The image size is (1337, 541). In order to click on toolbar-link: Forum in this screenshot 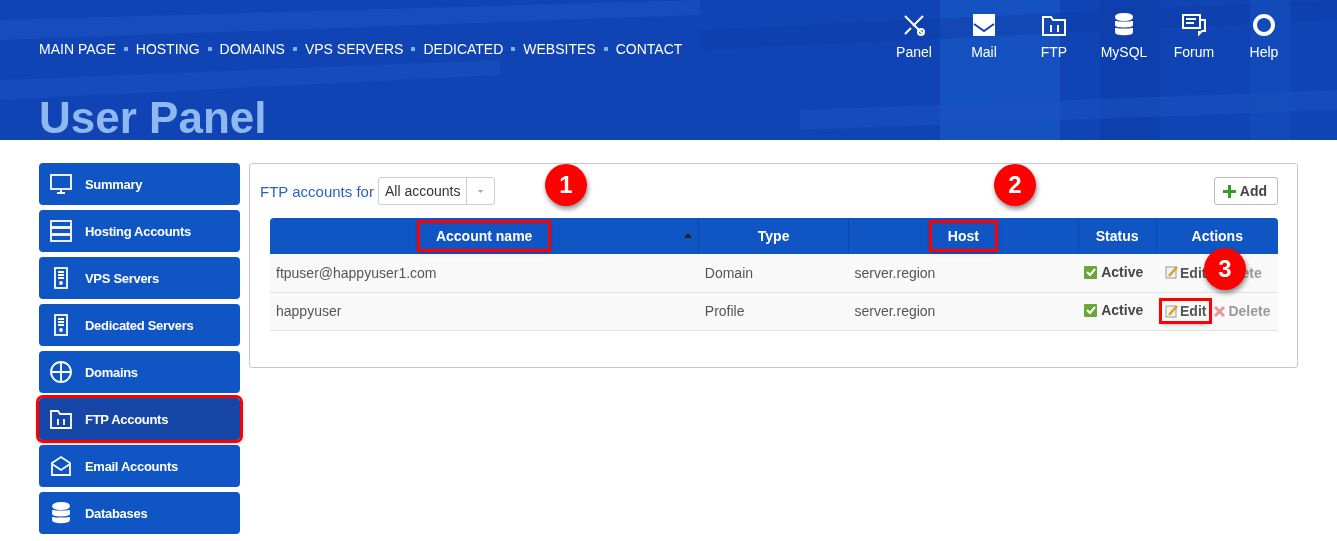, I will do `click(1194, 49)`.